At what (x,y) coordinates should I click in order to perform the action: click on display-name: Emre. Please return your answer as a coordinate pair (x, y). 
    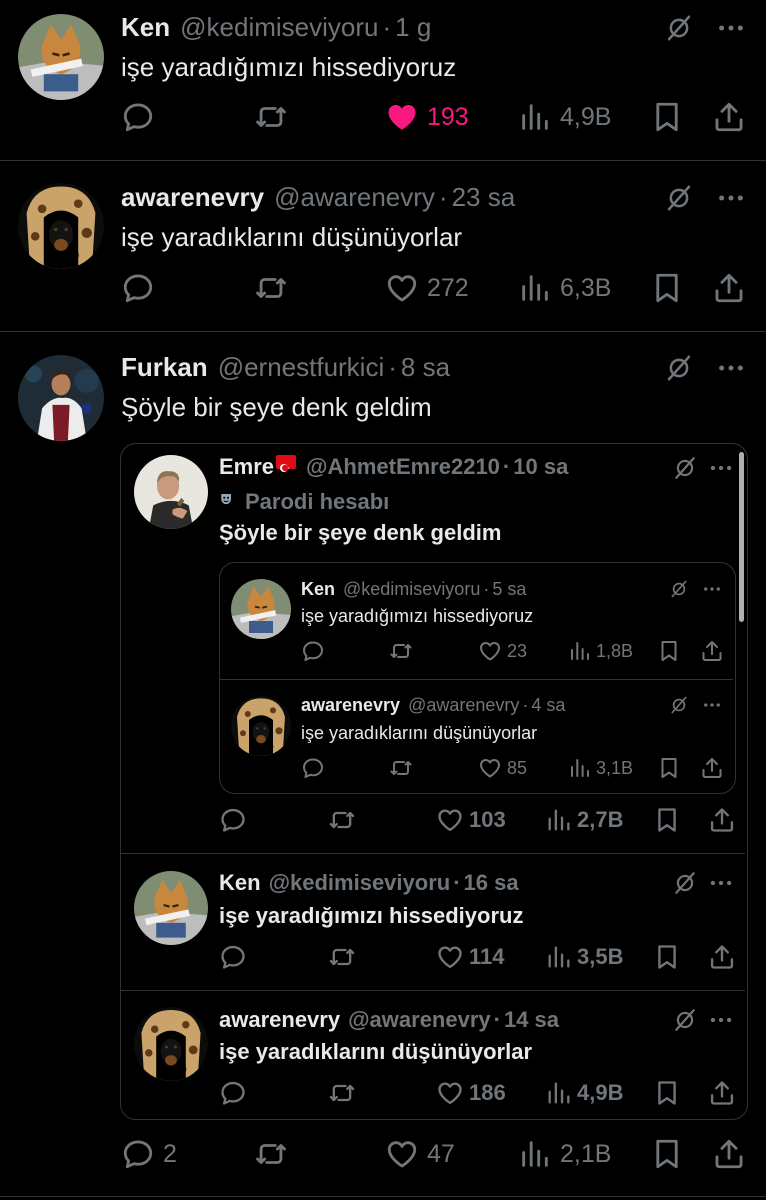
    Looking at the image, I should click on (246, 467).